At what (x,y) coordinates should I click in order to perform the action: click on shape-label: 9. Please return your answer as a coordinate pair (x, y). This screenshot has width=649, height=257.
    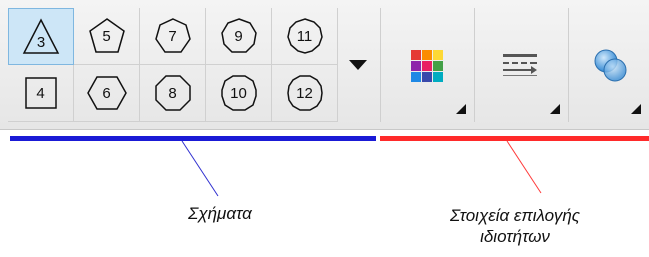
    Looking at the image, I should click on (238, 36).